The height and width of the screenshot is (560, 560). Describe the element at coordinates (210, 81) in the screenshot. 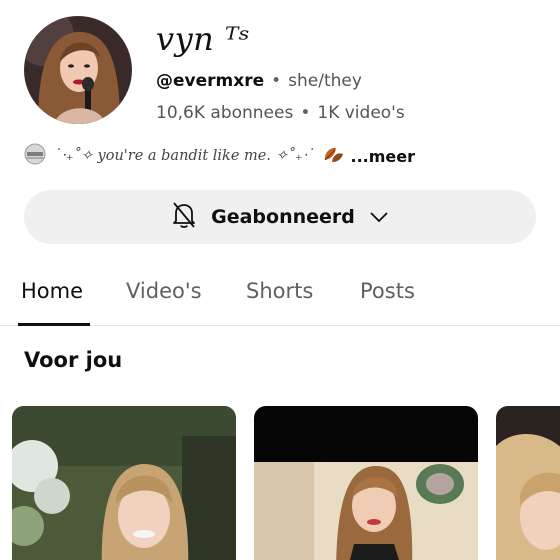

I see `channel-handle: @evermxre` at that location.